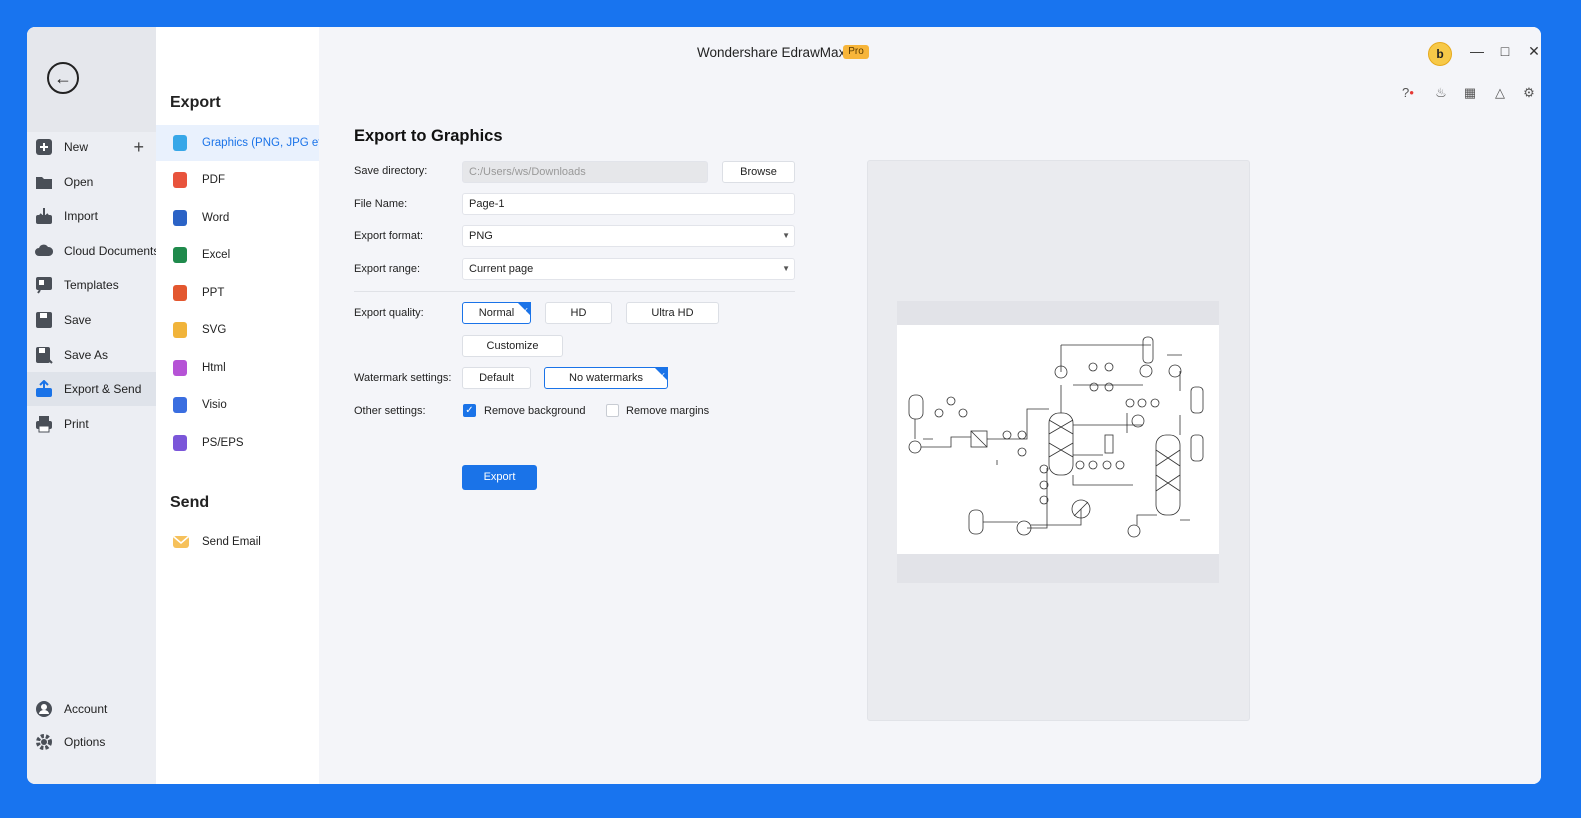 The width and height of the screenshot is (1581, 818). I want to click on save-directory-label: Save directory:, so click(391, 171).